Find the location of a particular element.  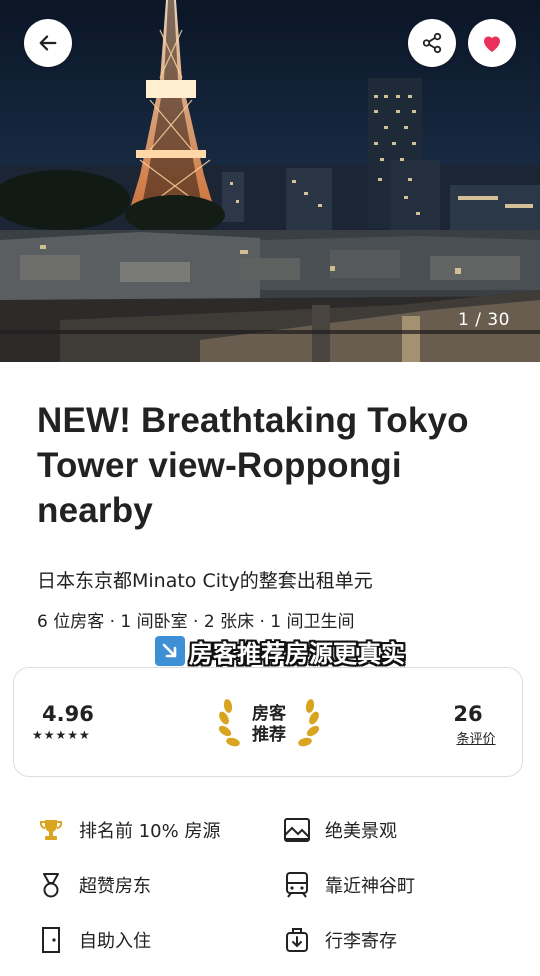

listing-details: 6 位房客 · 1 间卧室 · 2 张床 · 1 间卫生间 is located at coordinates (196, 622).